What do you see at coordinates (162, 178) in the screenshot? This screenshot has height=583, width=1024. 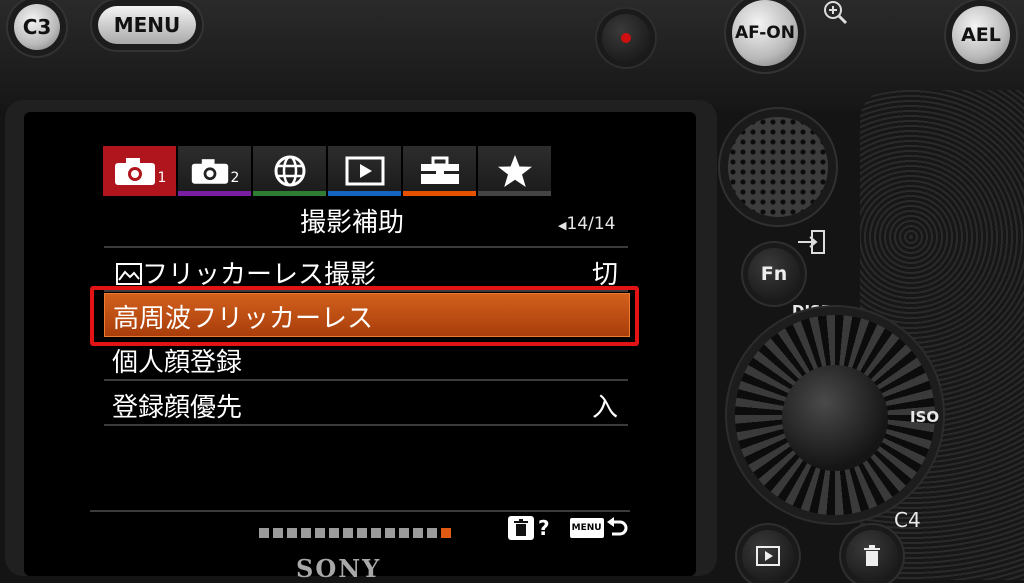 I see `tab-number: 1` at bounding box center [162, 178].